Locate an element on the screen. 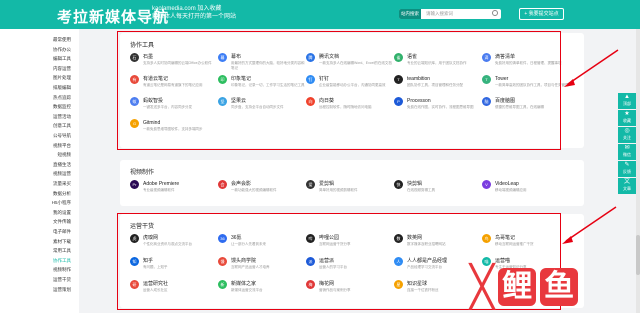 Image resolution: width=640 pixels, height=313 pixels. tool-logo-icon: 会 is located at coordinates (222, 184).